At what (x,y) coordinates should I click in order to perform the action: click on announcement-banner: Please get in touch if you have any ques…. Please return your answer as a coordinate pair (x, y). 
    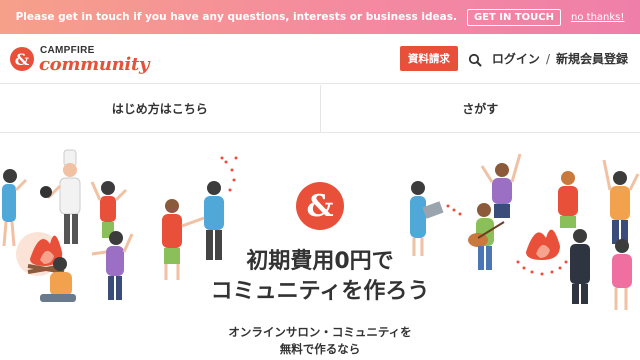
    Looking at the image, I should click on (320, 17).